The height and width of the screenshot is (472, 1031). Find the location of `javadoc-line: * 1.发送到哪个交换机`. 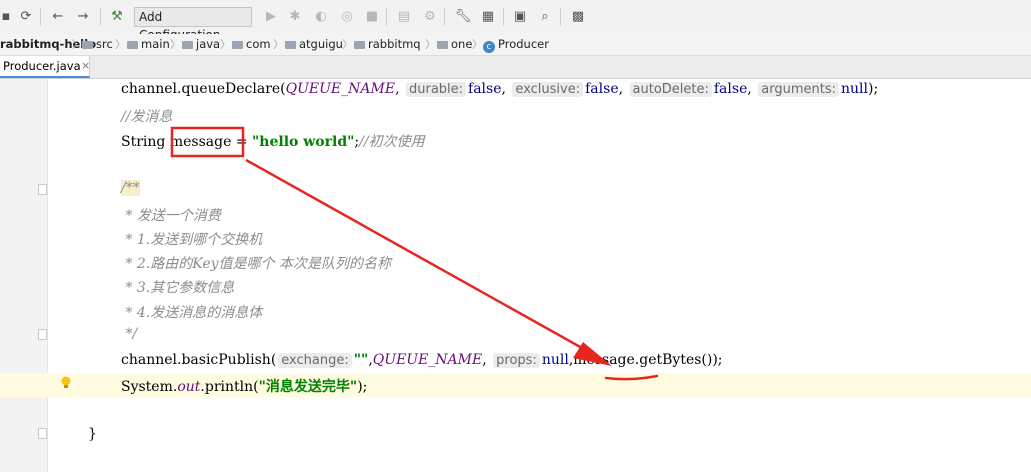

javadoc-line: * 1.发送到哪个交换机 is located at coordinates (192, 240).